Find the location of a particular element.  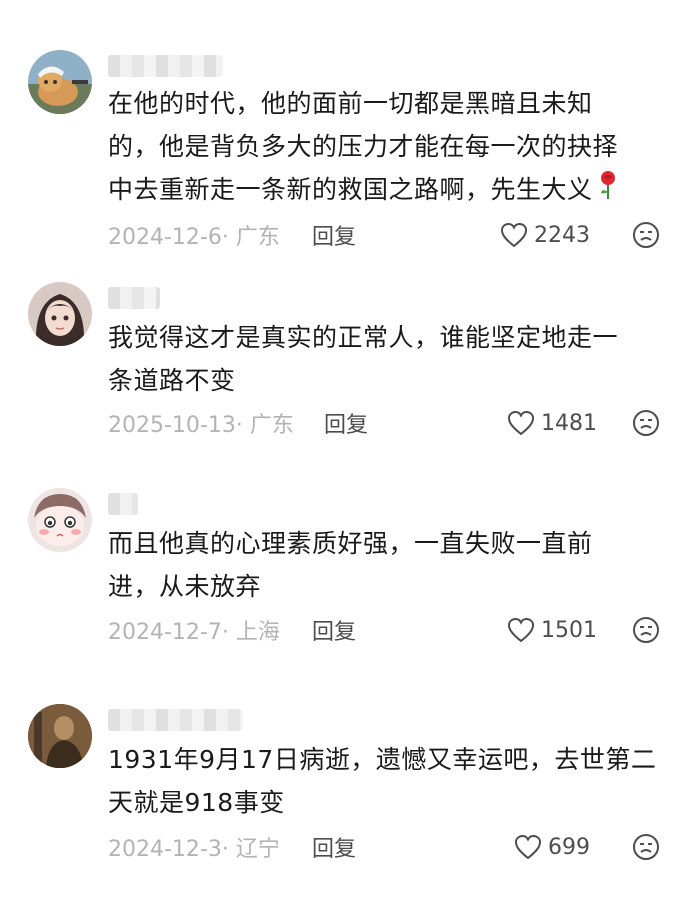

comment-text: 而且他真的心理素质好强，一直失败一直前 进，从未放弃 is located at coordinates (380, 565).